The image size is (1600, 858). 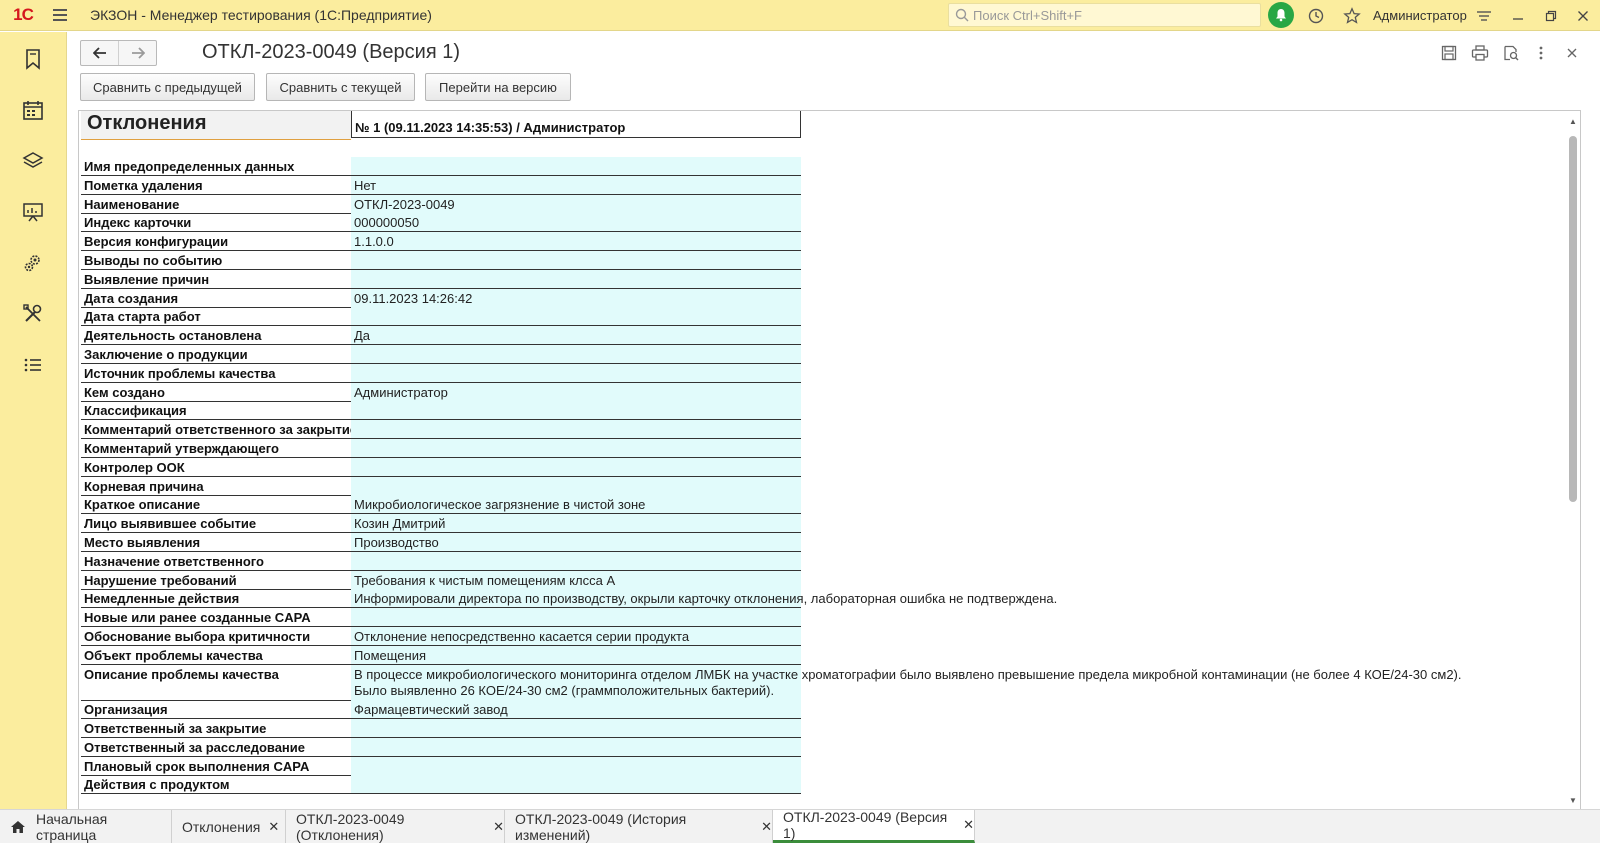 What do you see at coordinates (33, 212) in the screenshot?
I see `presentation-icon` at bounding box center [33, 212].